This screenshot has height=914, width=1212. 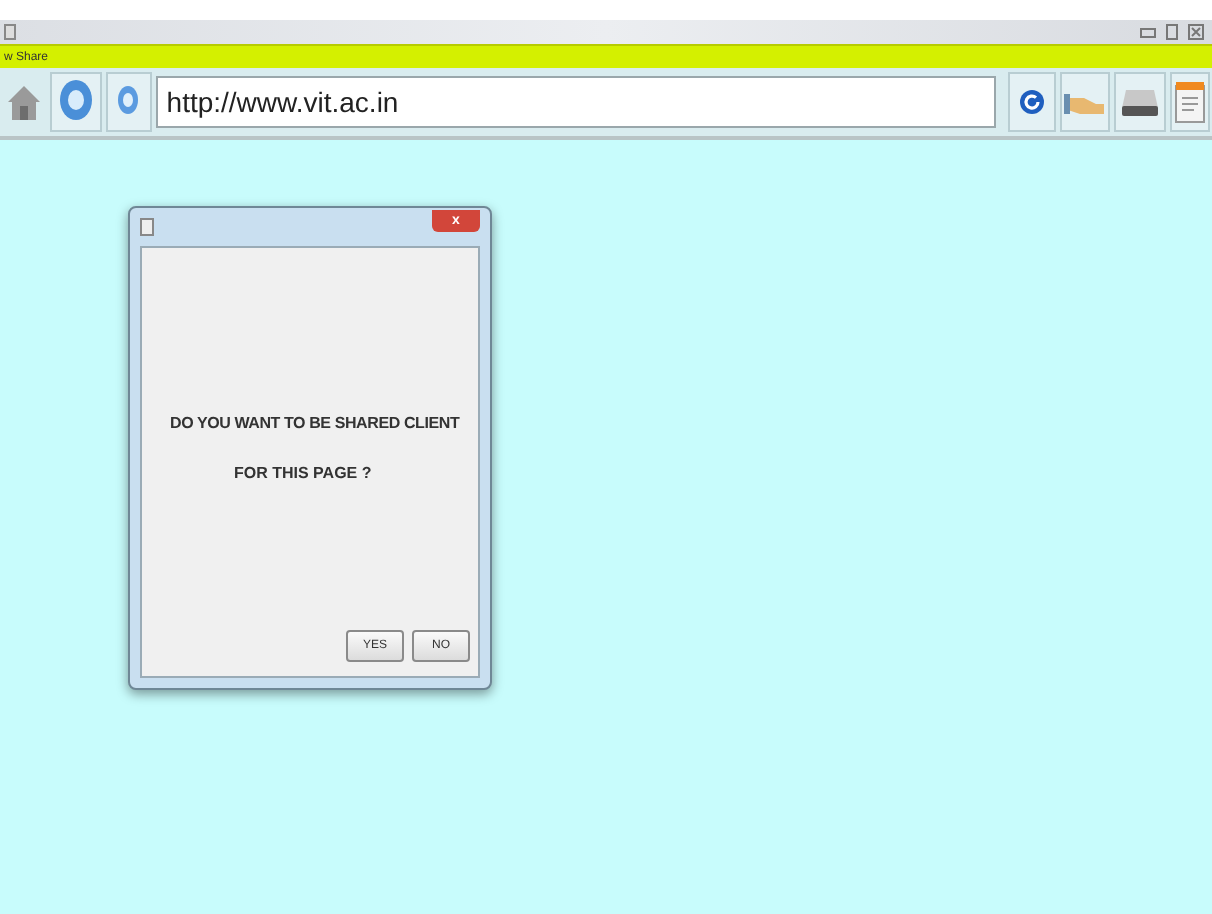 I want to click on back-button, so click(x=75, y=102).